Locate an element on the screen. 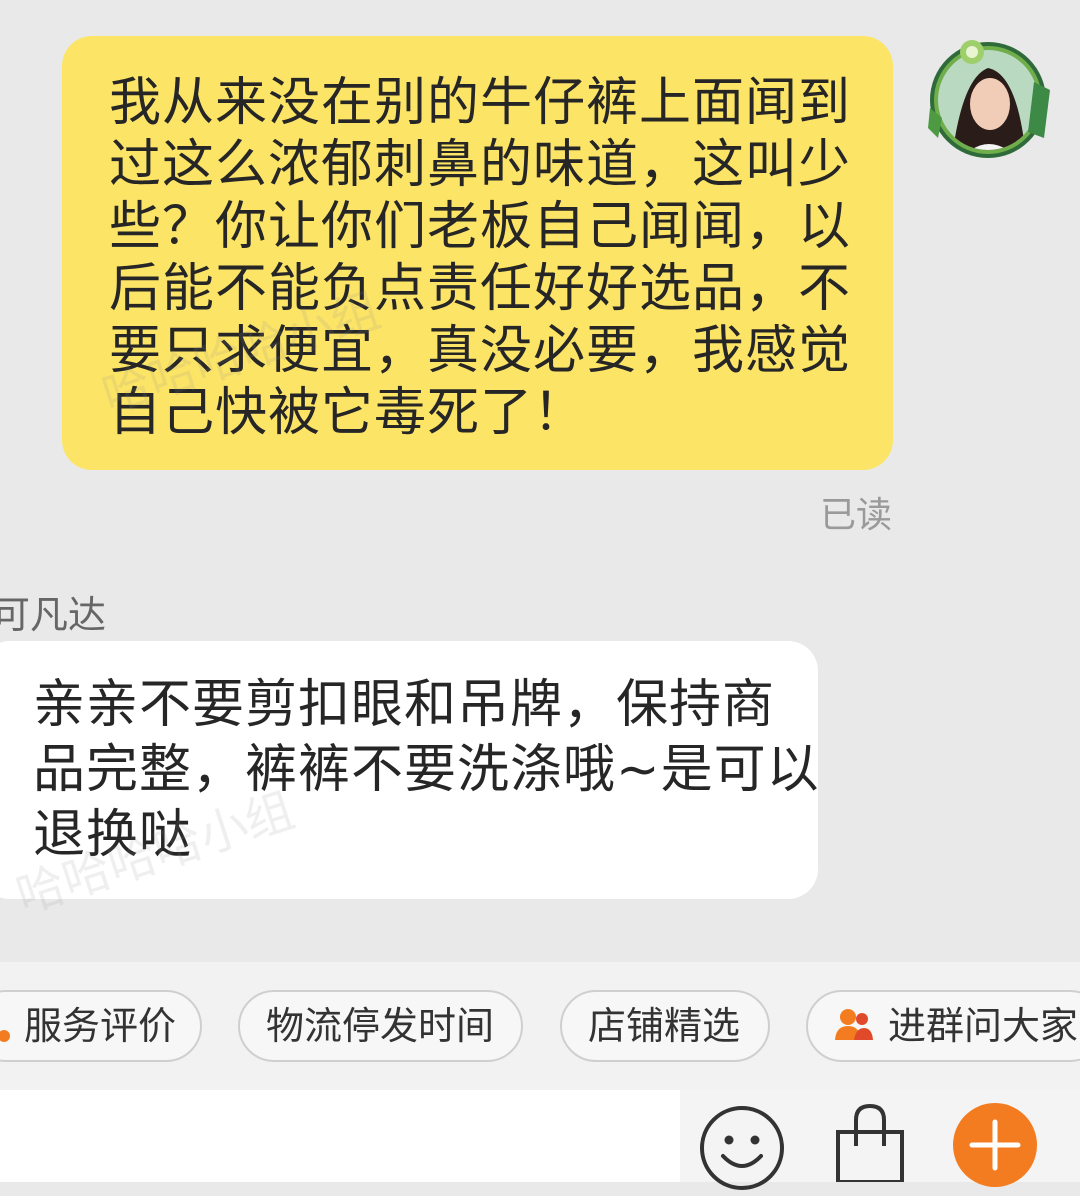 Image resolution: width=1080 pixels, height=1196 pixels. quick-reply-service-review: 服务评价 is located at coordinates (101, 1026).